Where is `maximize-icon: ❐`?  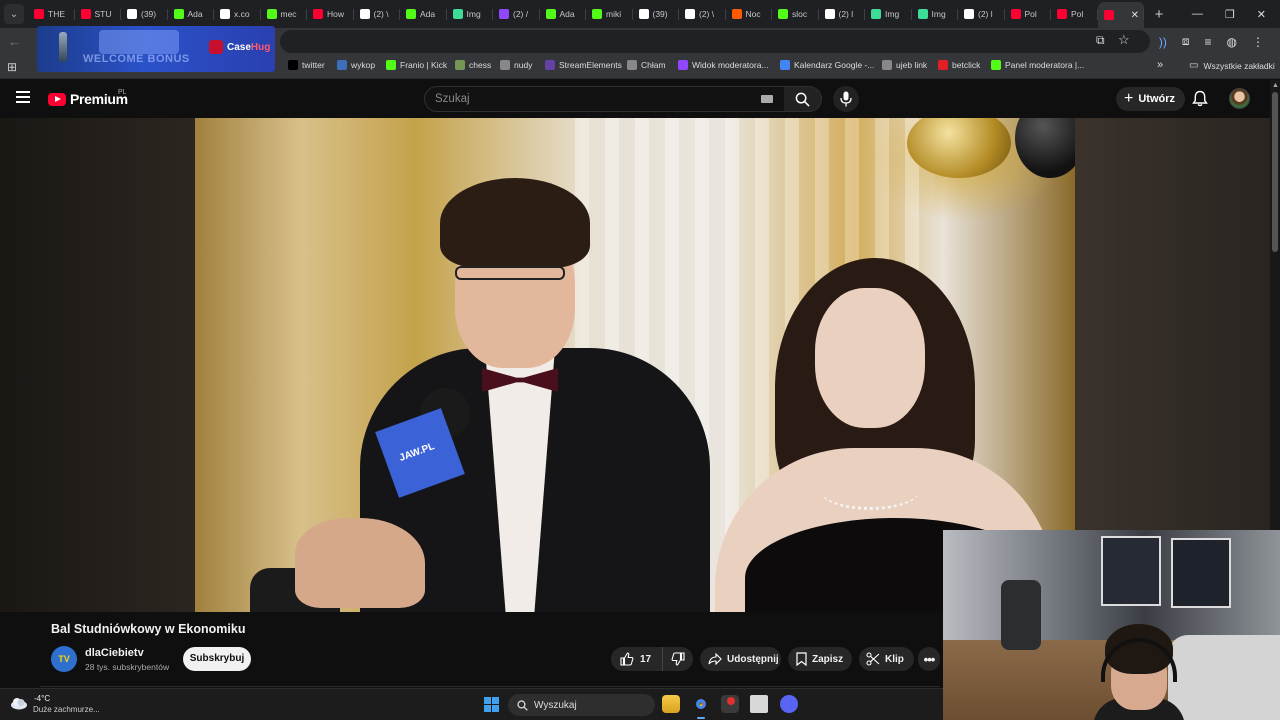 maximize-icon: ❐ is located at coordinates (1230, 14).